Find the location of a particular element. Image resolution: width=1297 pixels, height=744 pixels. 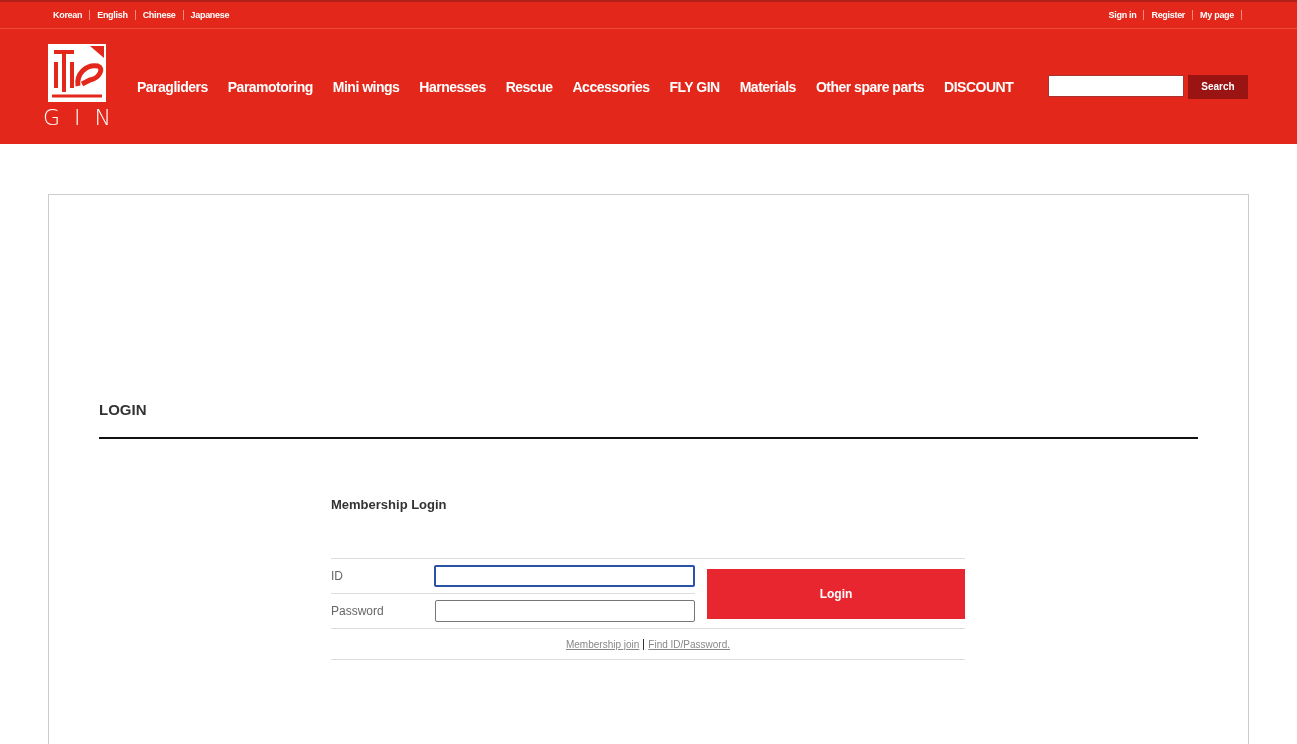

account-link: Sign in is located at coordinates (1126, 15).